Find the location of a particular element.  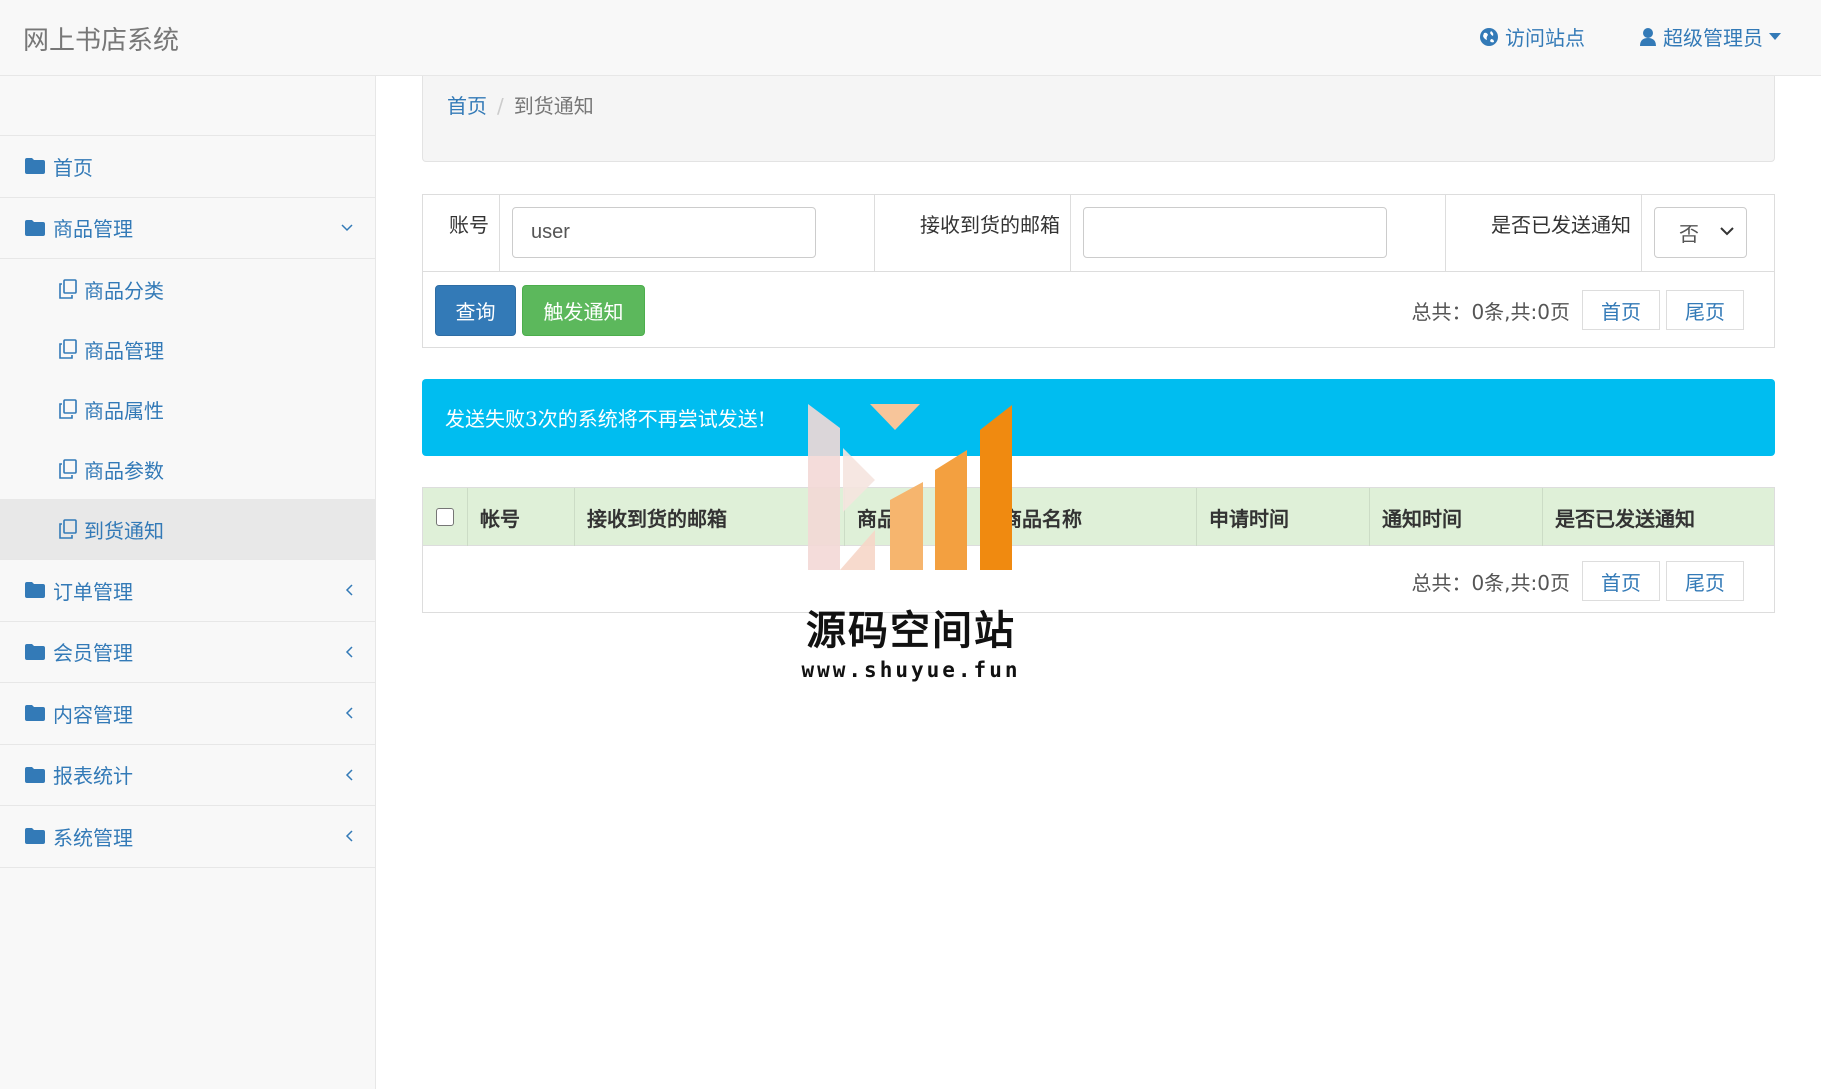

app-title: 网上书店系统 is located at coordinates (101, 38).